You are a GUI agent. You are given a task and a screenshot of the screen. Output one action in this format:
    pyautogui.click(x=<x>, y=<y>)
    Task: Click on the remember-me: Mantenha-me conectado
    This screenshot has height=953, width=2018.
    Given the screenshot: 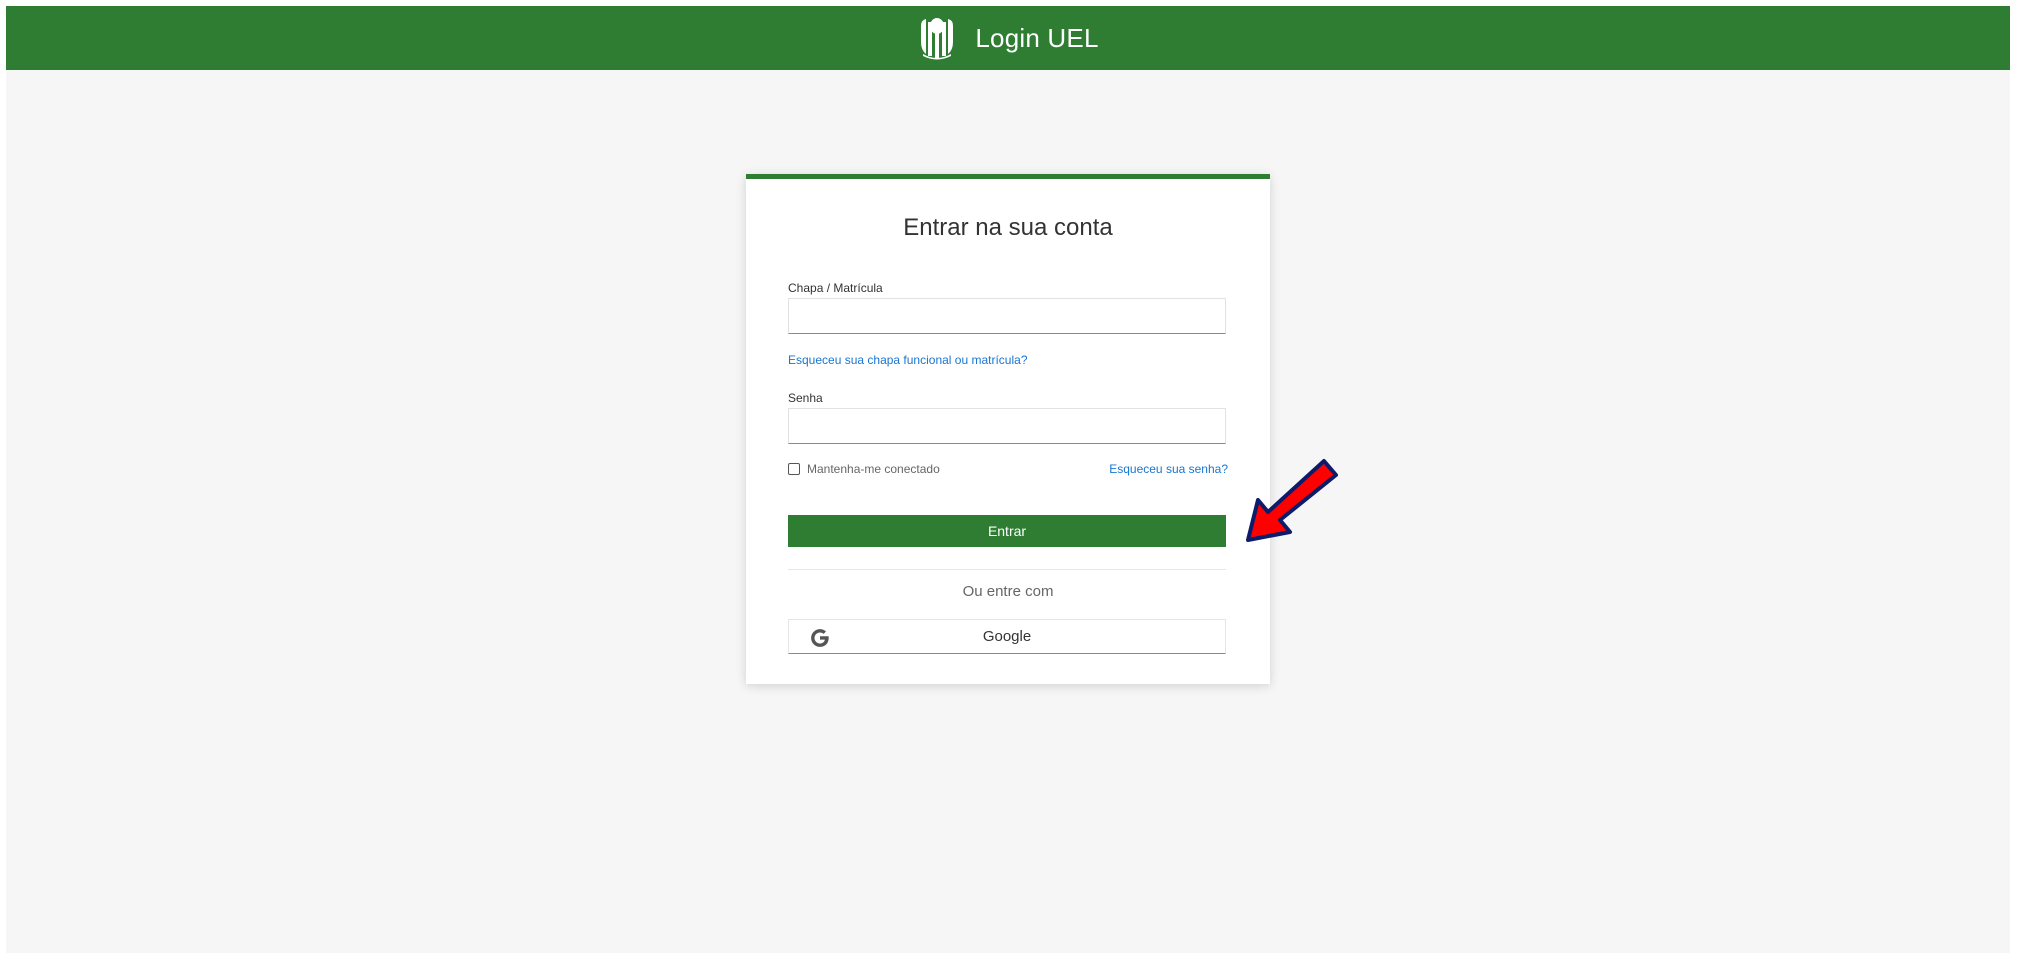 What is the action you would take?
    pyautogui.click(x=864, y=469)
    